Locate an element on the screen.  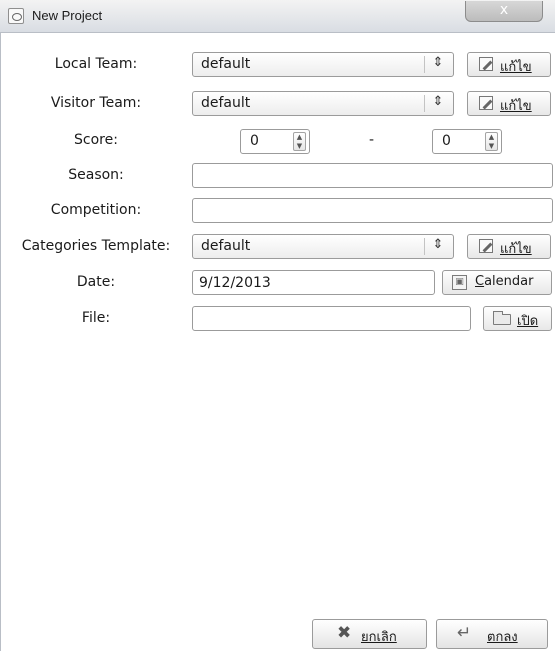
ok-button: ↵ ตกลง is located at coordinates (492, 634).